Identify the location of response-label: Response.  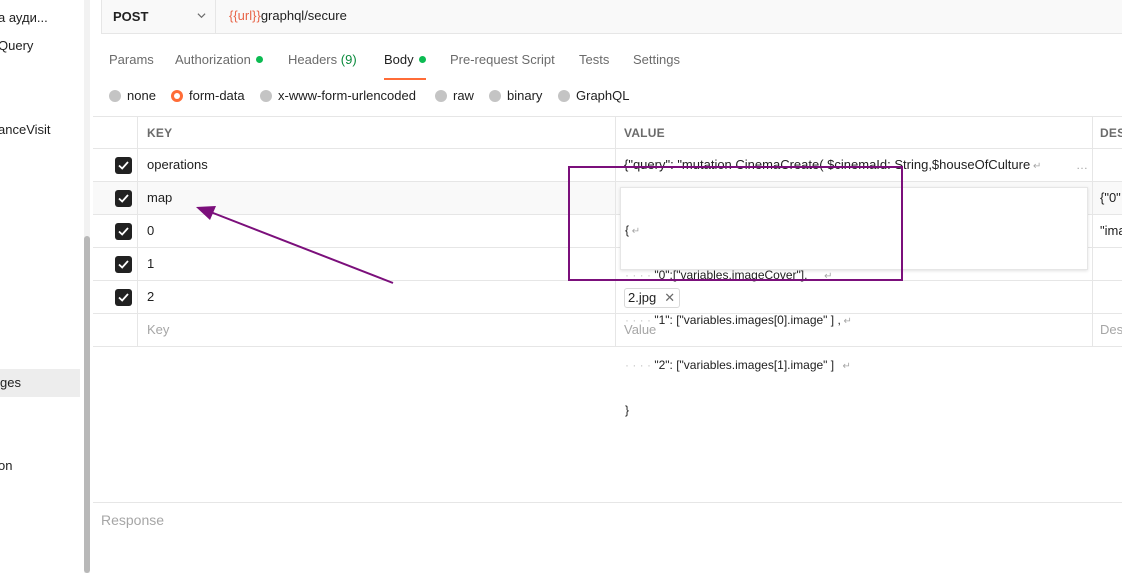
(133, 520).